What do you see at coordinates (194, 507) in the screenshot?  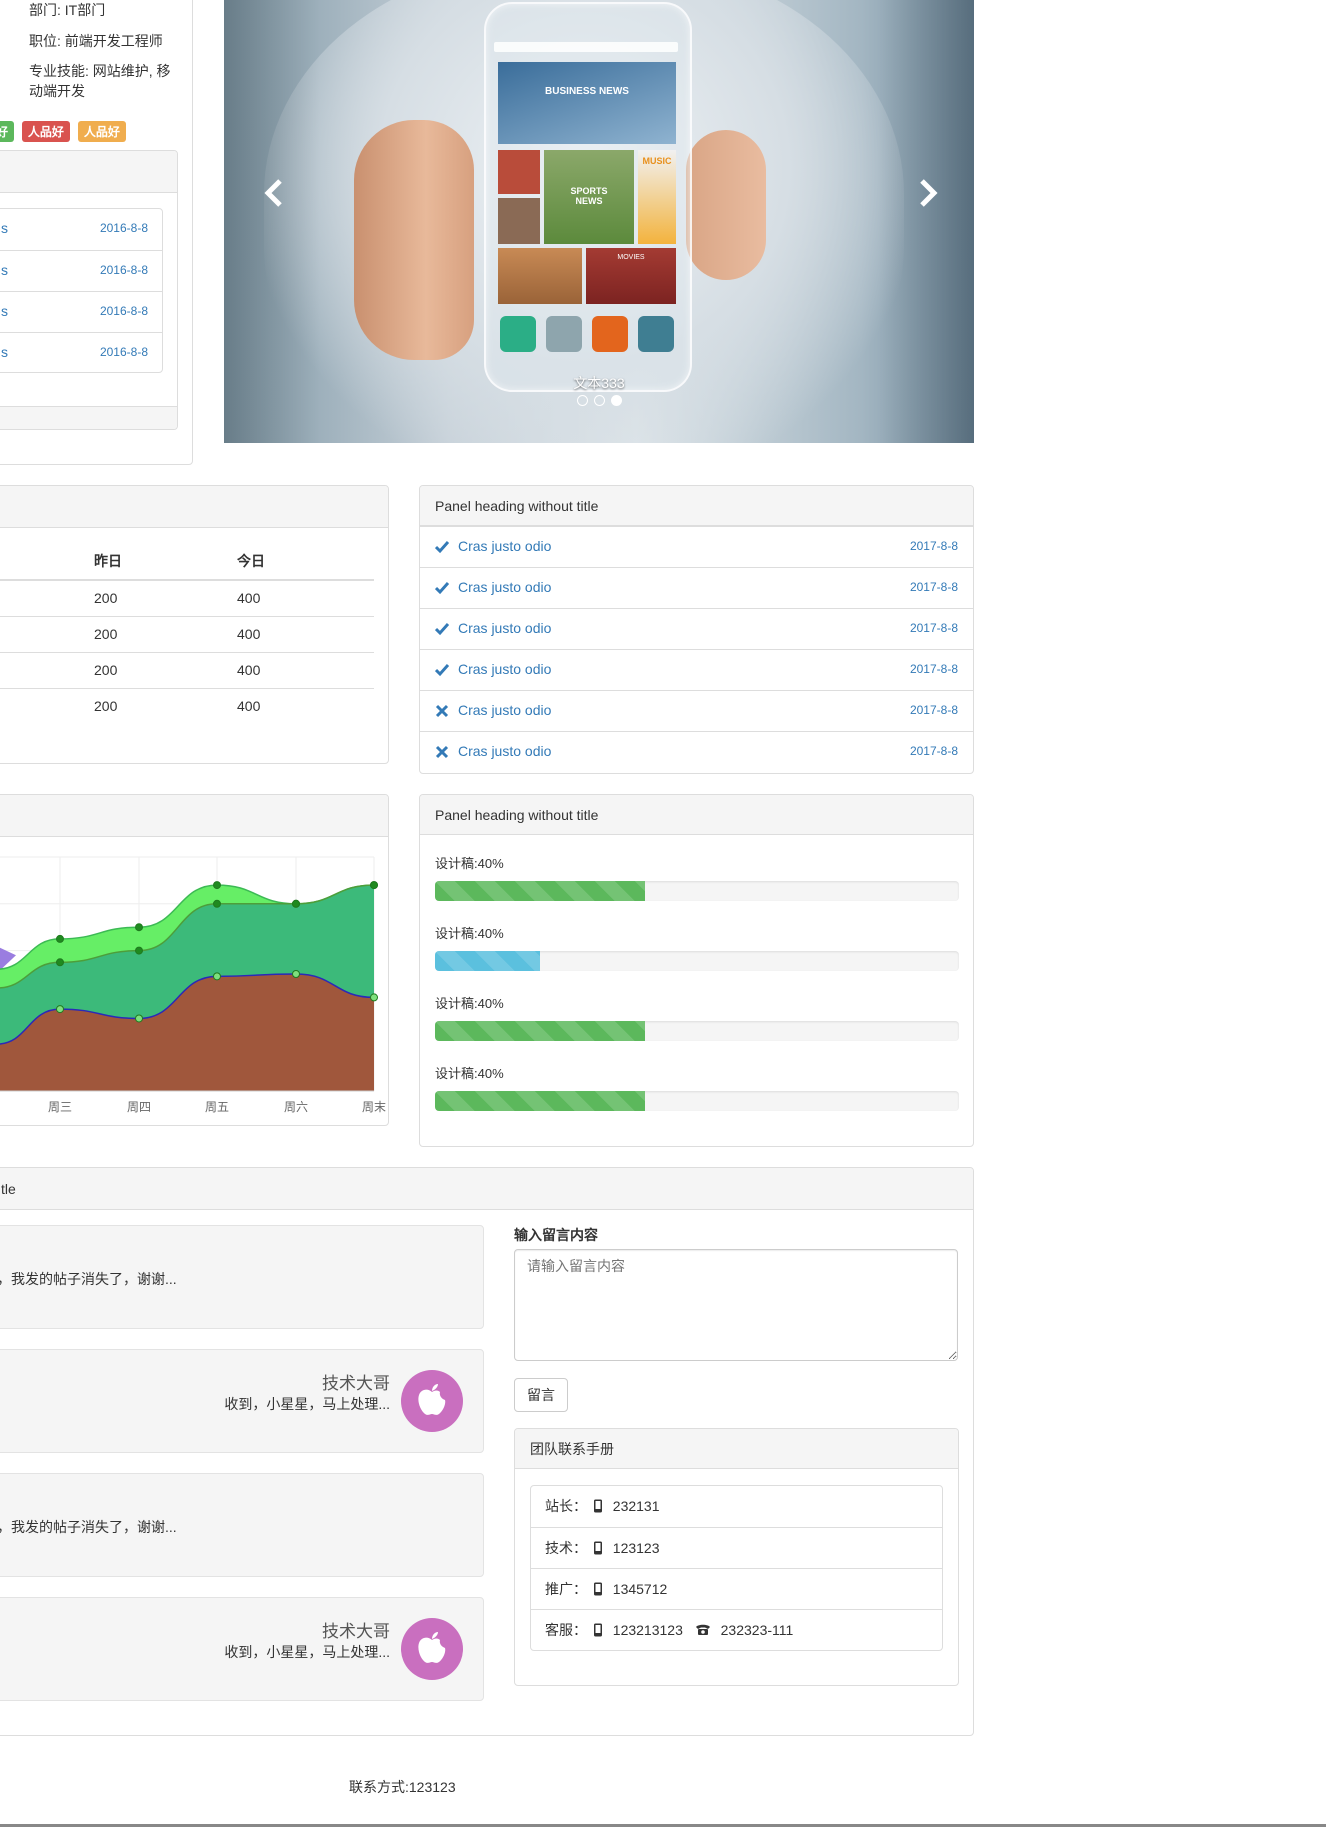 I see `stats-panel-heading` at bounding box center [194, 507].